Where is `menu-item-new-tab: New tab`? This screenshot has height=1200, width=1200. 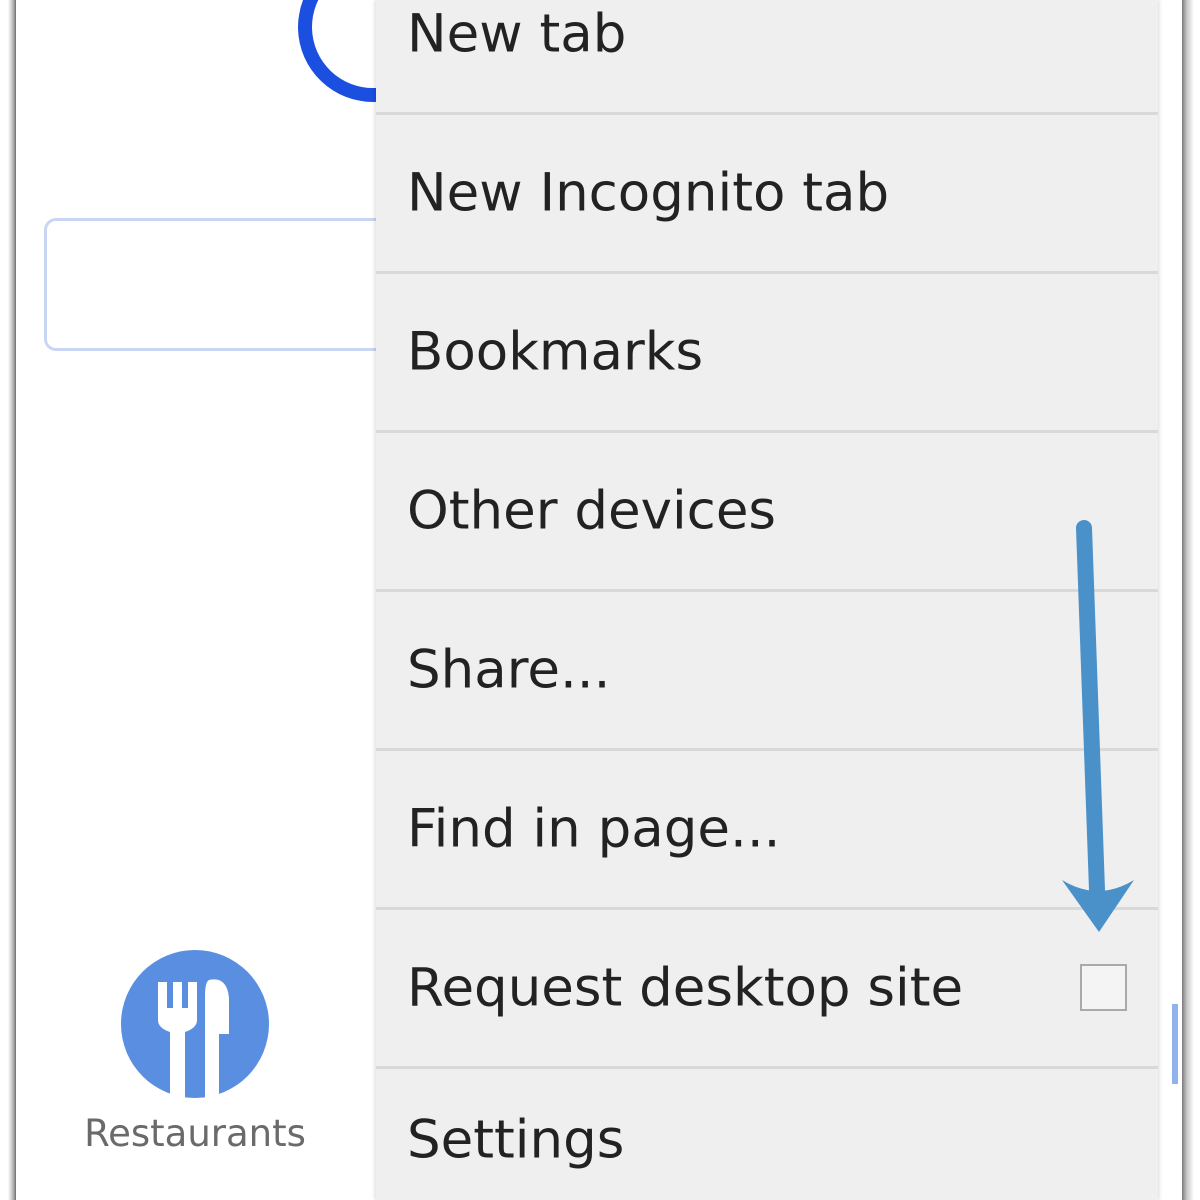 menu-item-new-tab: New tab is located at coordinates (767, 57).